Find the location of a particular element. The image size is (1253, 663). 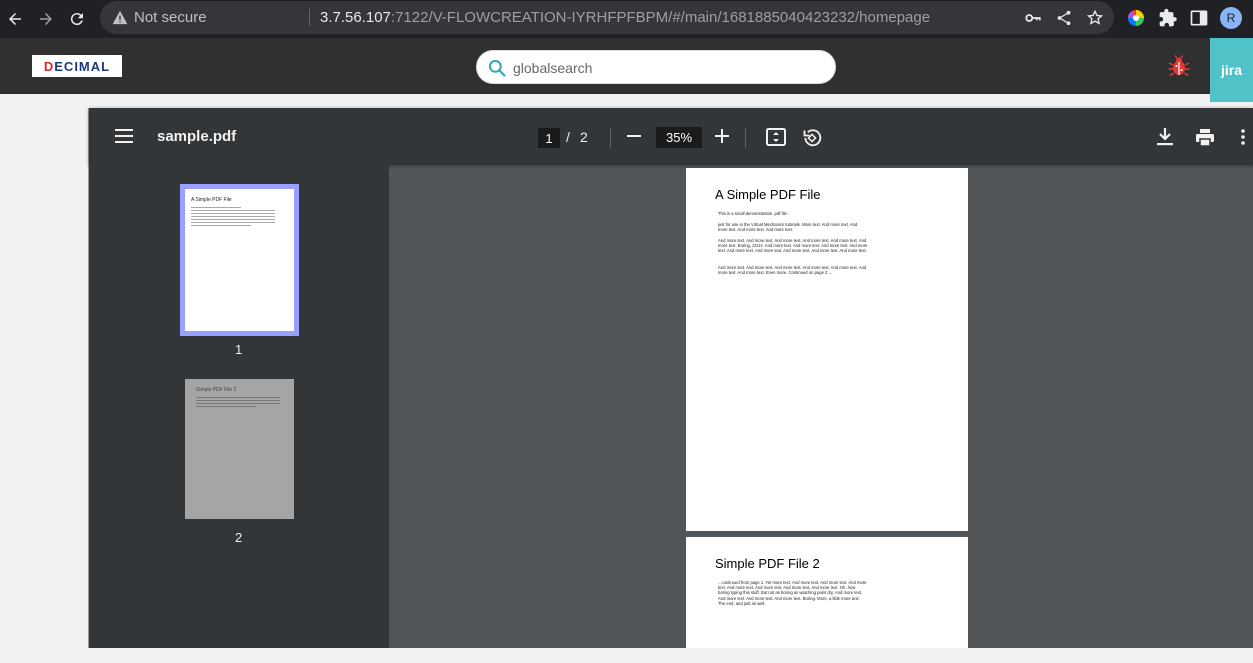

global-search is located at coordinates (656, 67).